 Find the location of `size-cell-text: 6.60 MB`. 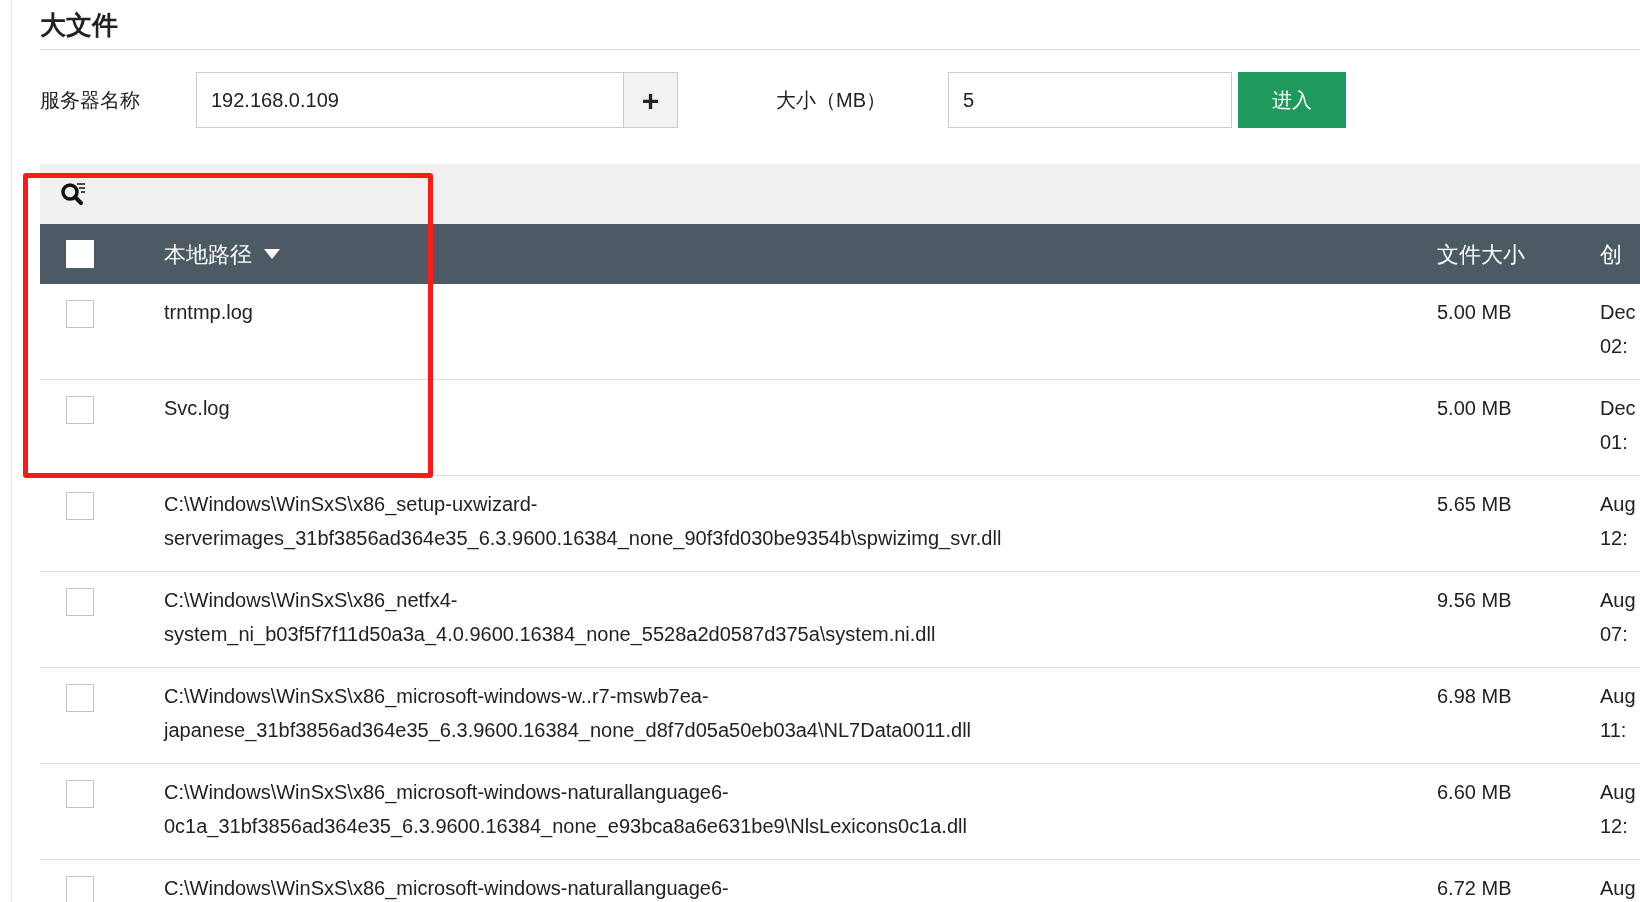

size-cell-text: 6.60 MB is located at coordinates (1475, 792).